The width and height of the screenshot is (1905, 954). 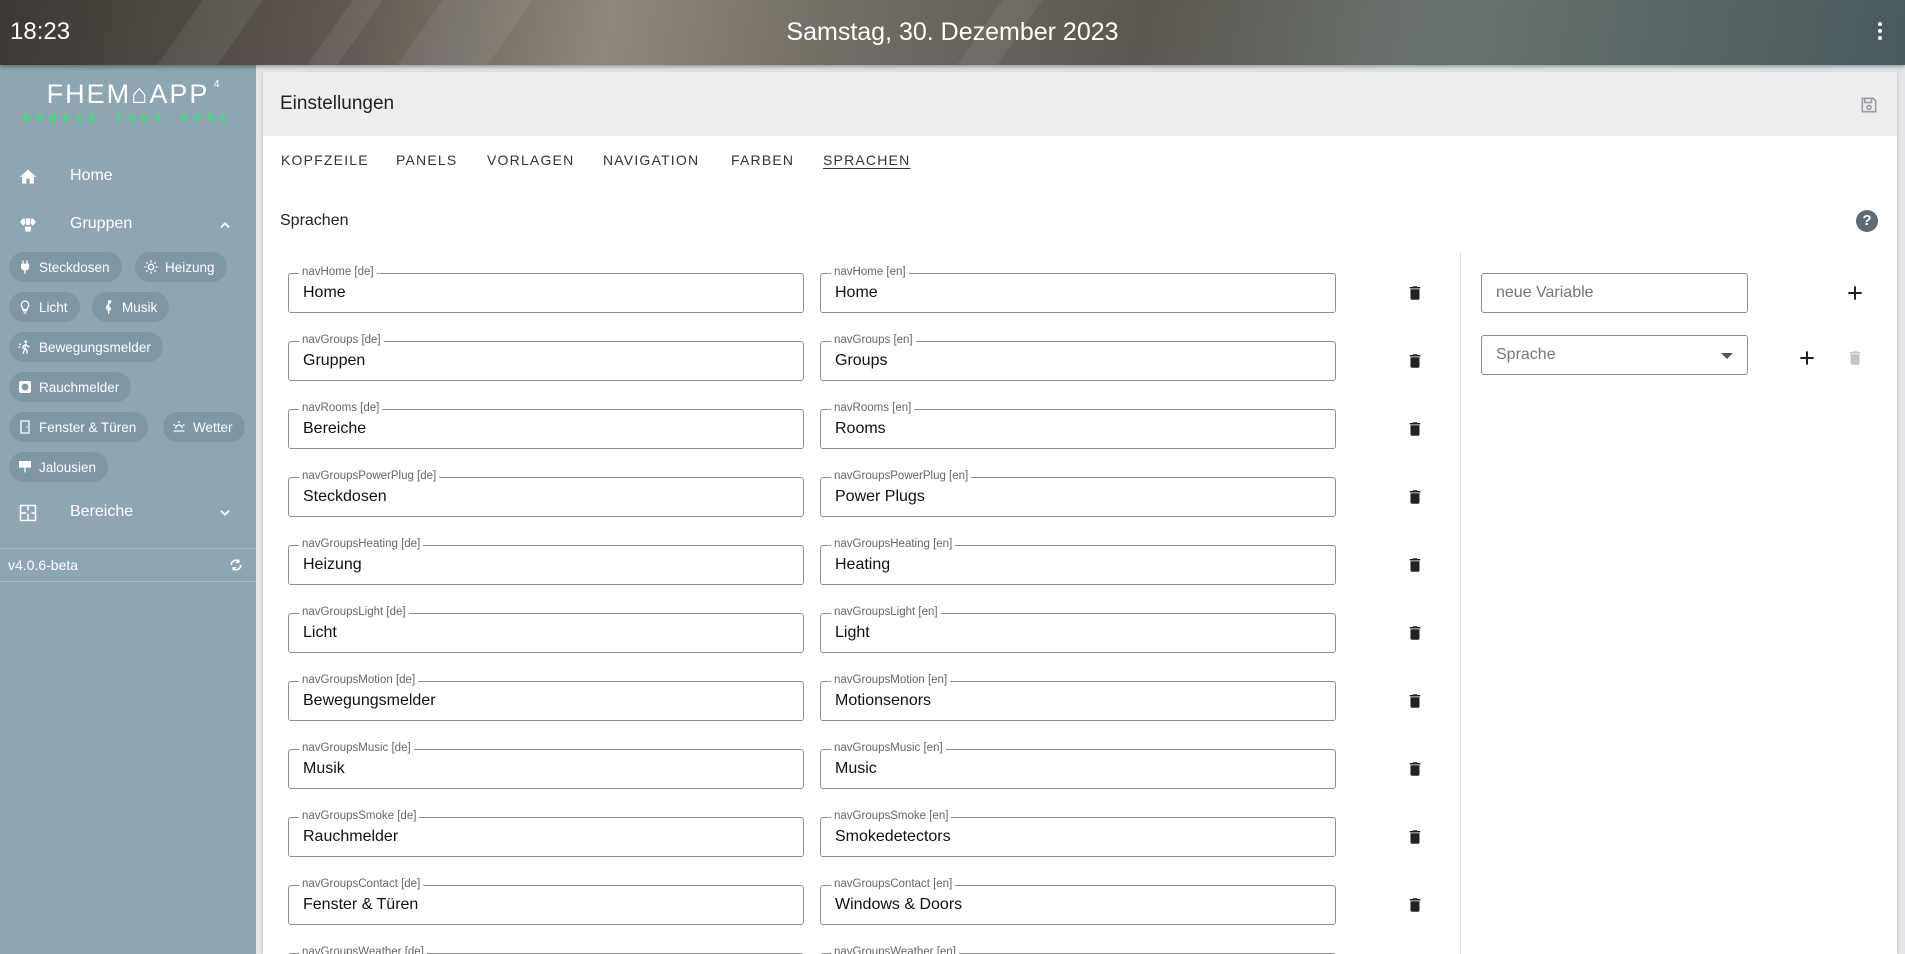 I want to click on delete-language-icon, so click(x=1855, y=358).